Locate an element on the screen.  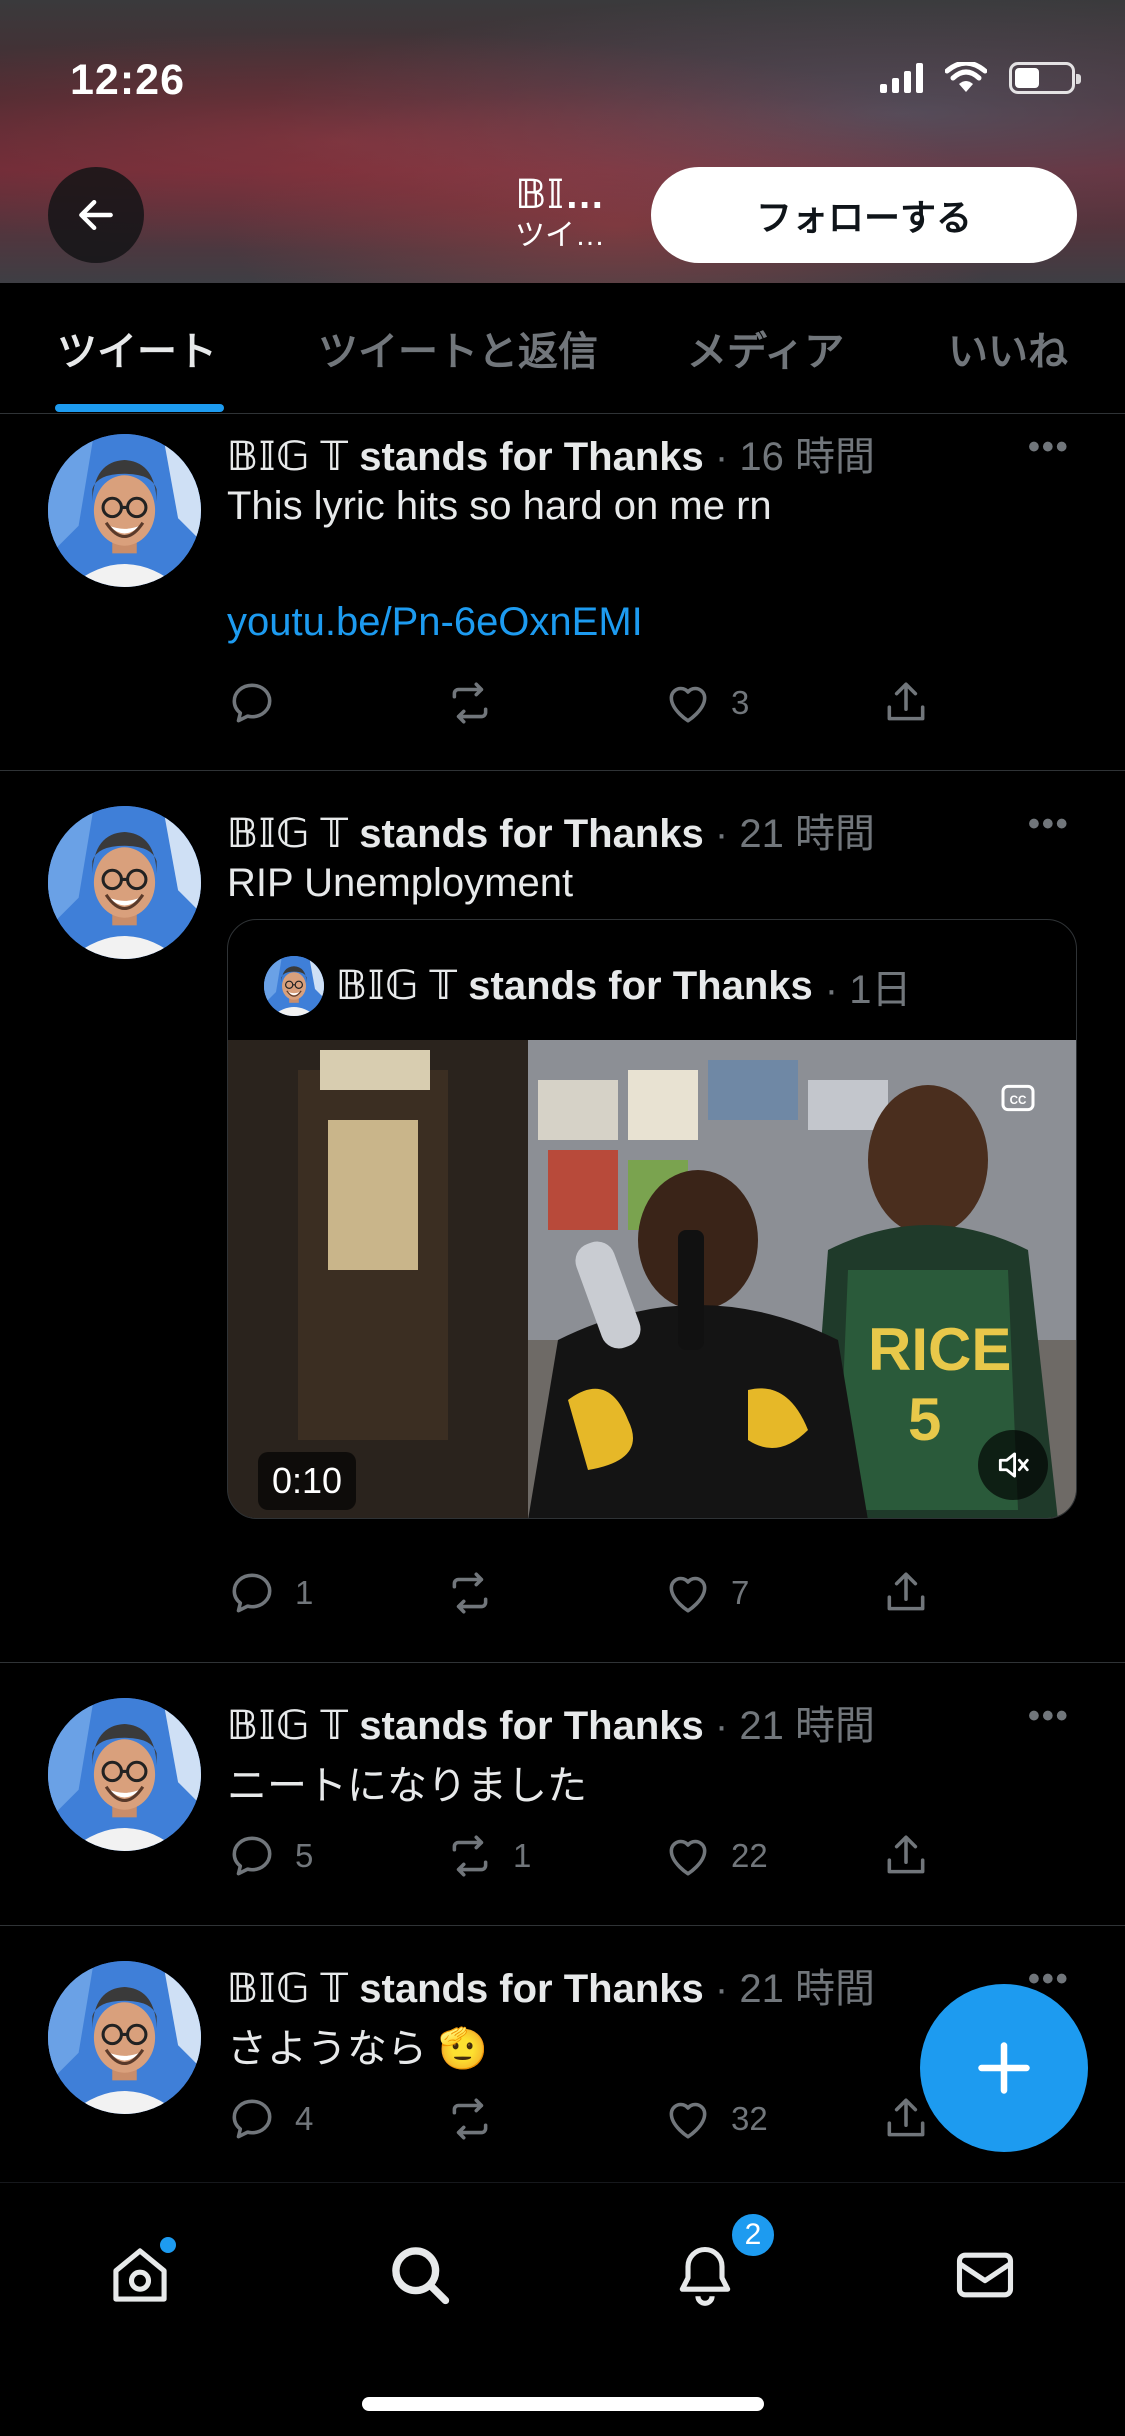
video-player: RICE 5 CC 0:10 is located at coordinates (652, 1279).